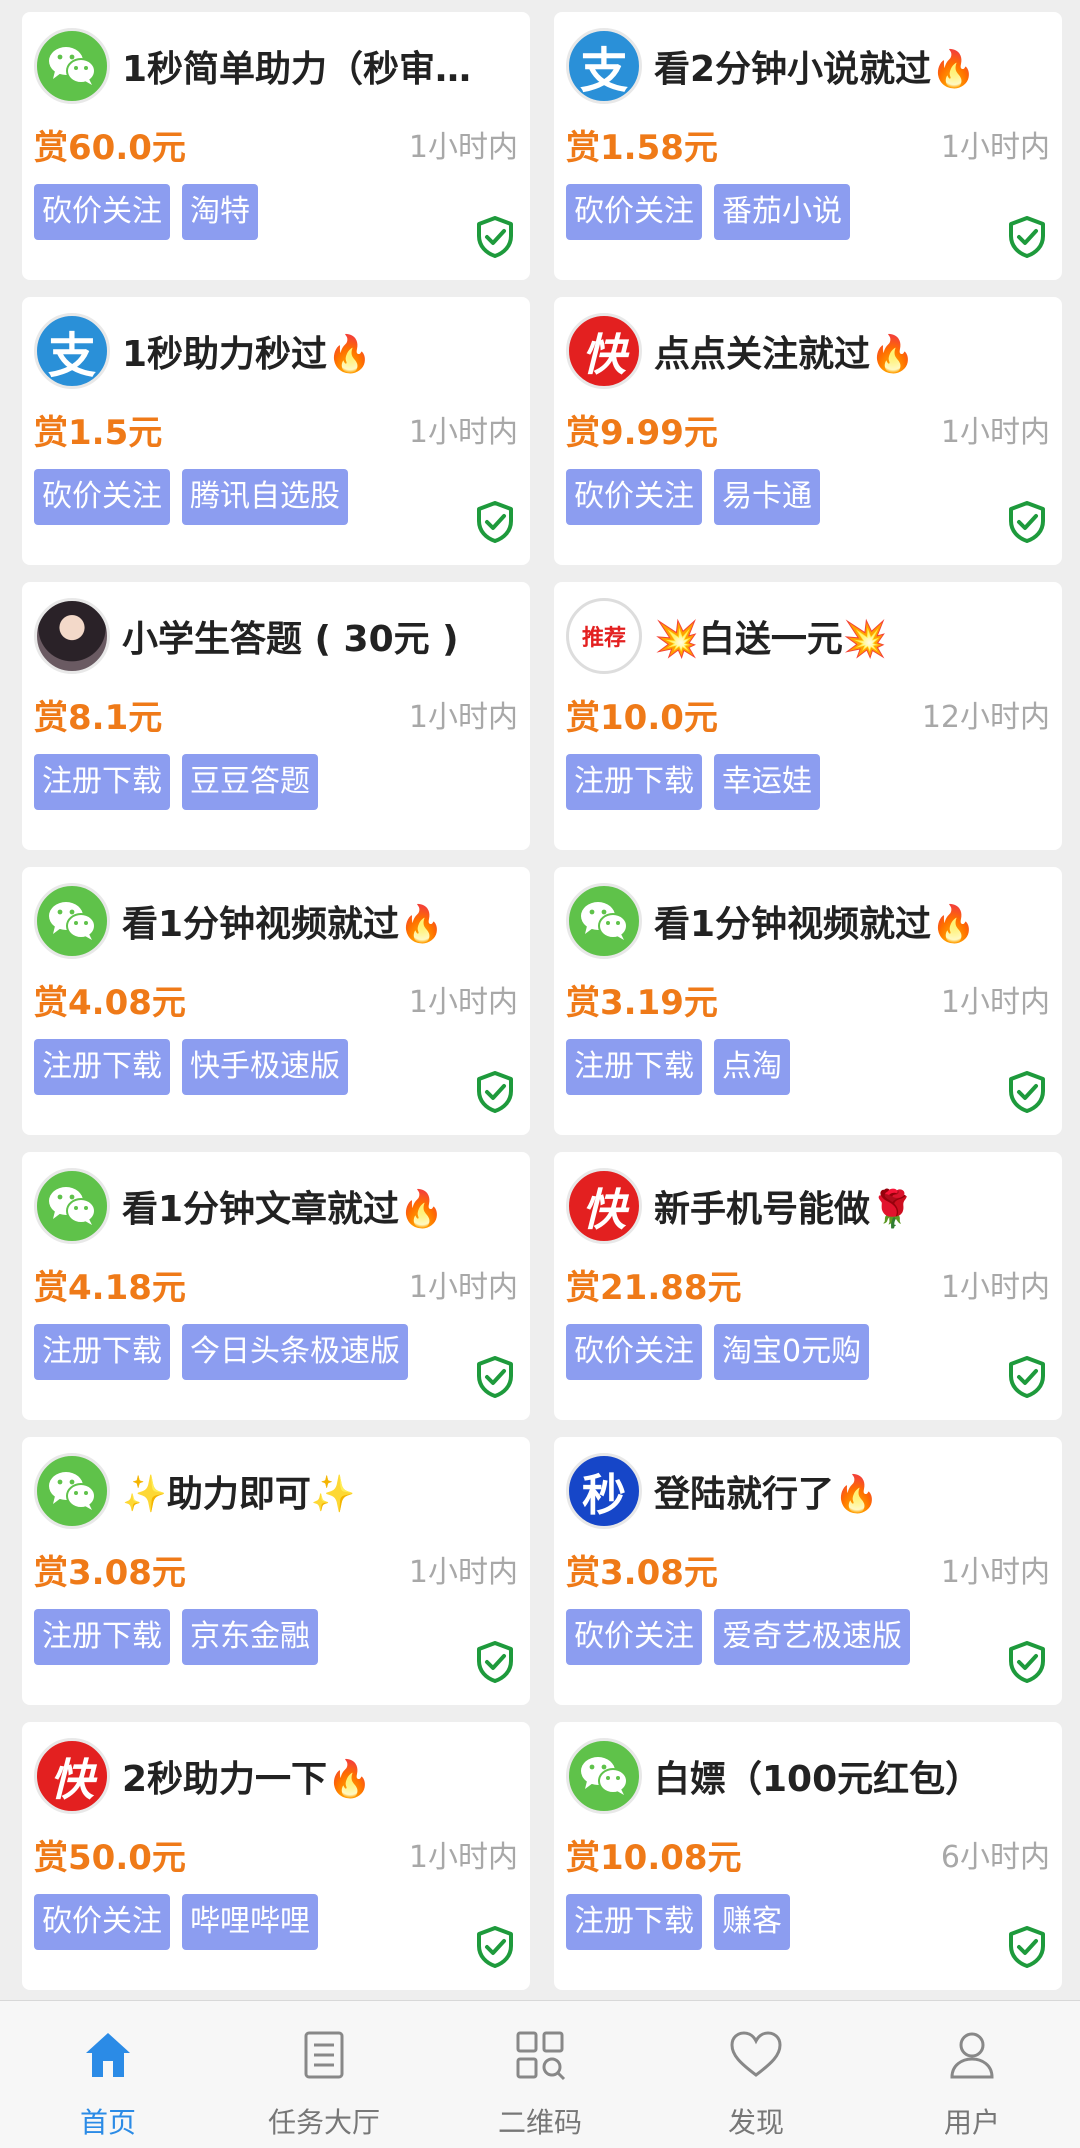 The width and height of the screenshot is (1080, 2148). Describe the element at coordinates (276, 1001) in the screenshot. I see `task-card: 看1分钟视频就过🔥 赏4.08元 1小时内 注册下载 快手极速版` at that location.